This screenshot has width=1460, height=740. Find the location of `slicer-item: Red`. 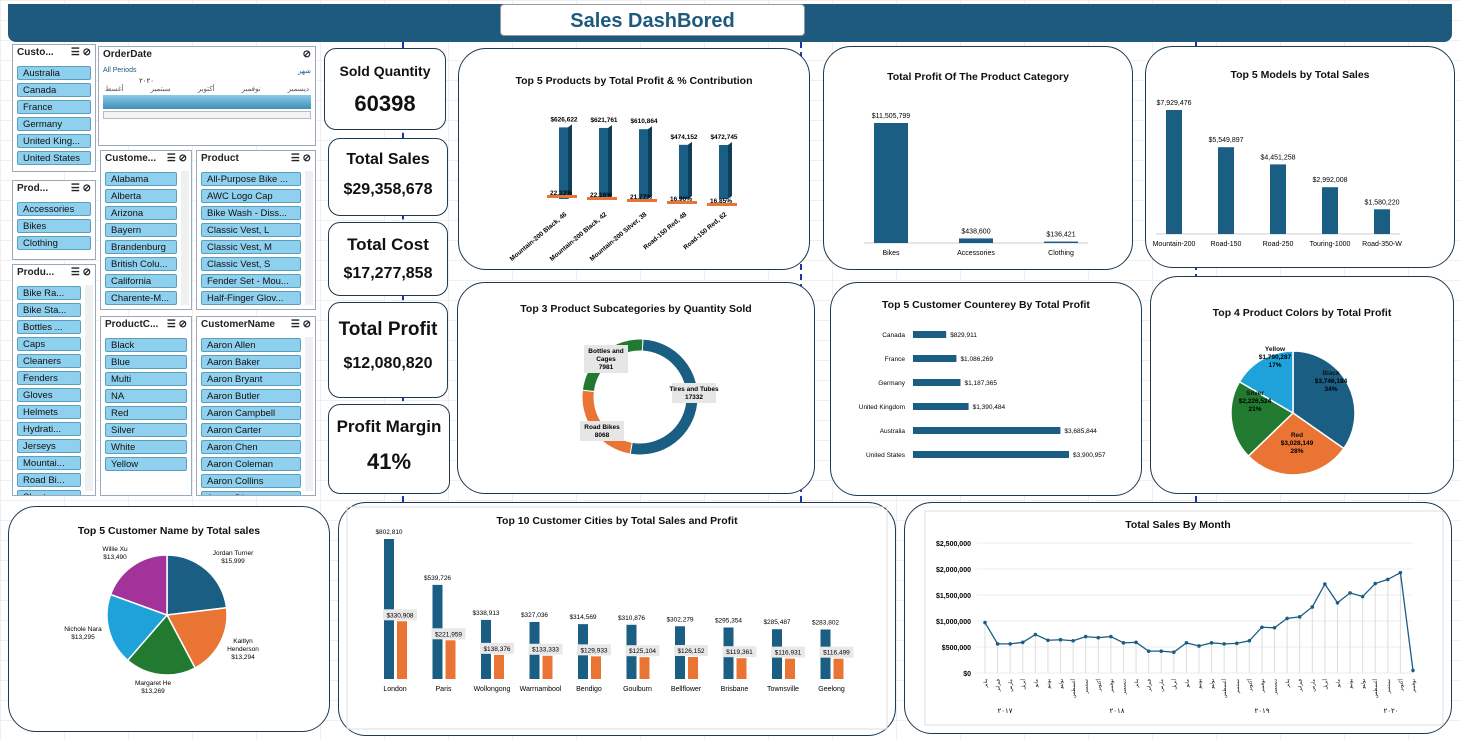

slicer-item: Red is located at coordinates (146, 413).